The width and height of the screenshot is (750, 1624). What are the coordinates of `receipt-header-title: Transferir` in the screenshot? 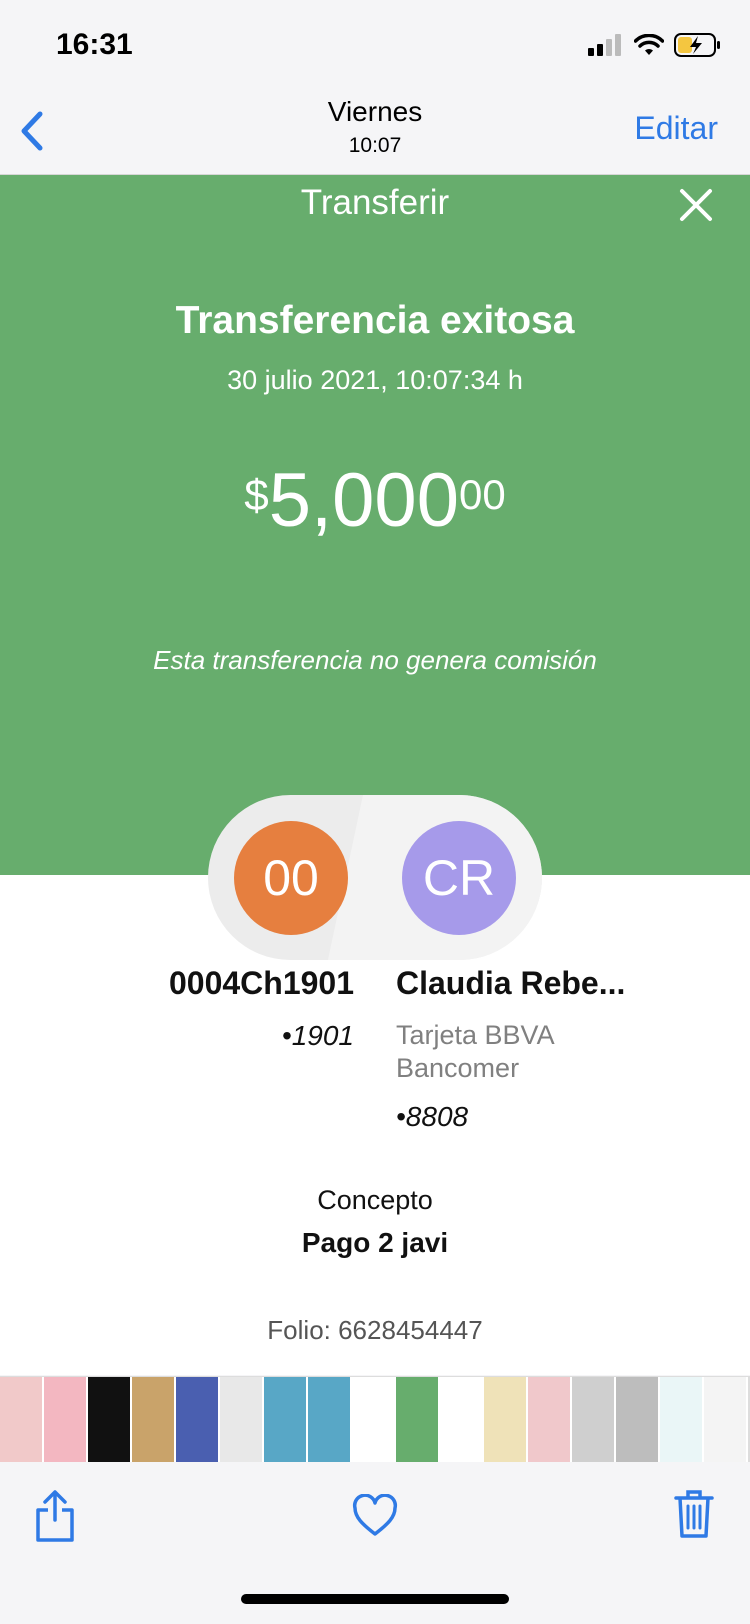 It's located at (375, 202).